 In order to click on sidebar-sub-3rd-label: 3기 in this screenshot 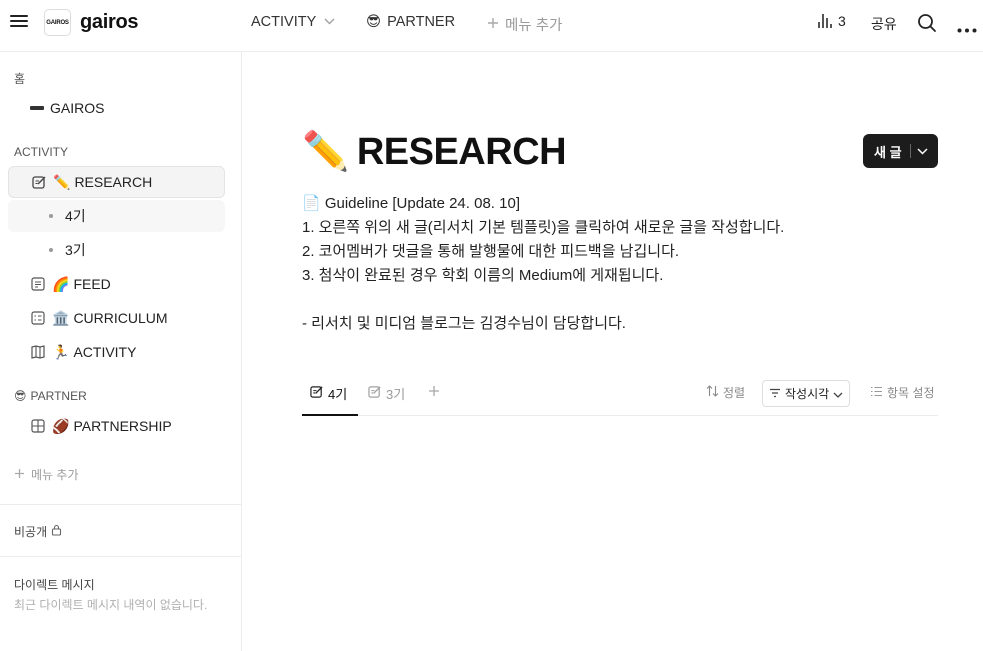, I will do `click(75, 250)`.